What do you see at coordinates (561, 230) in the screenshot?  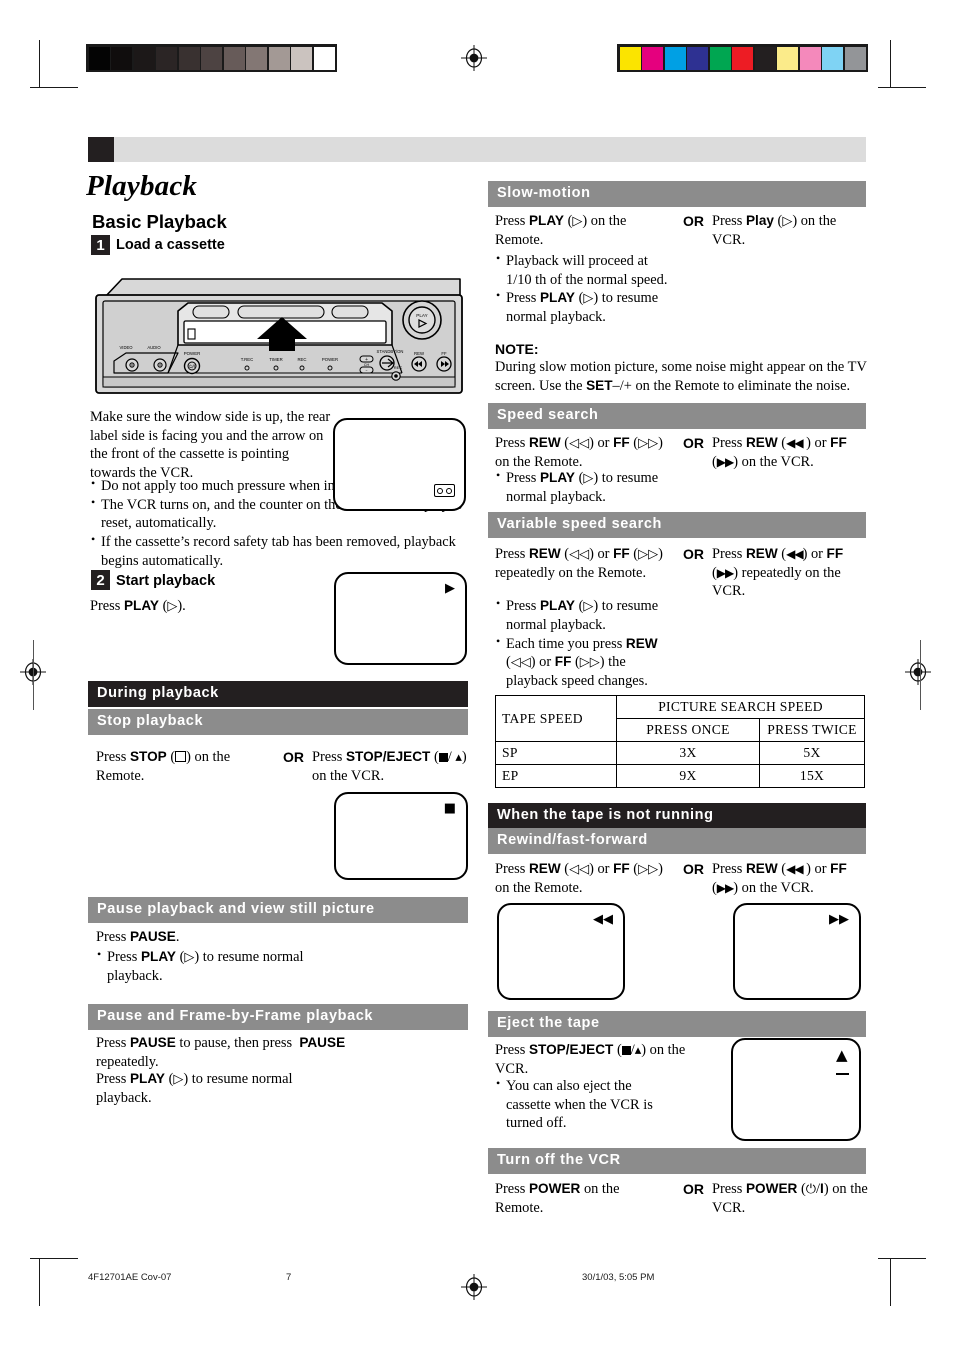 I see `slow-motion-remote-text: Press PLAY (▷) on the Remote.` at bounding box center [561, 230].